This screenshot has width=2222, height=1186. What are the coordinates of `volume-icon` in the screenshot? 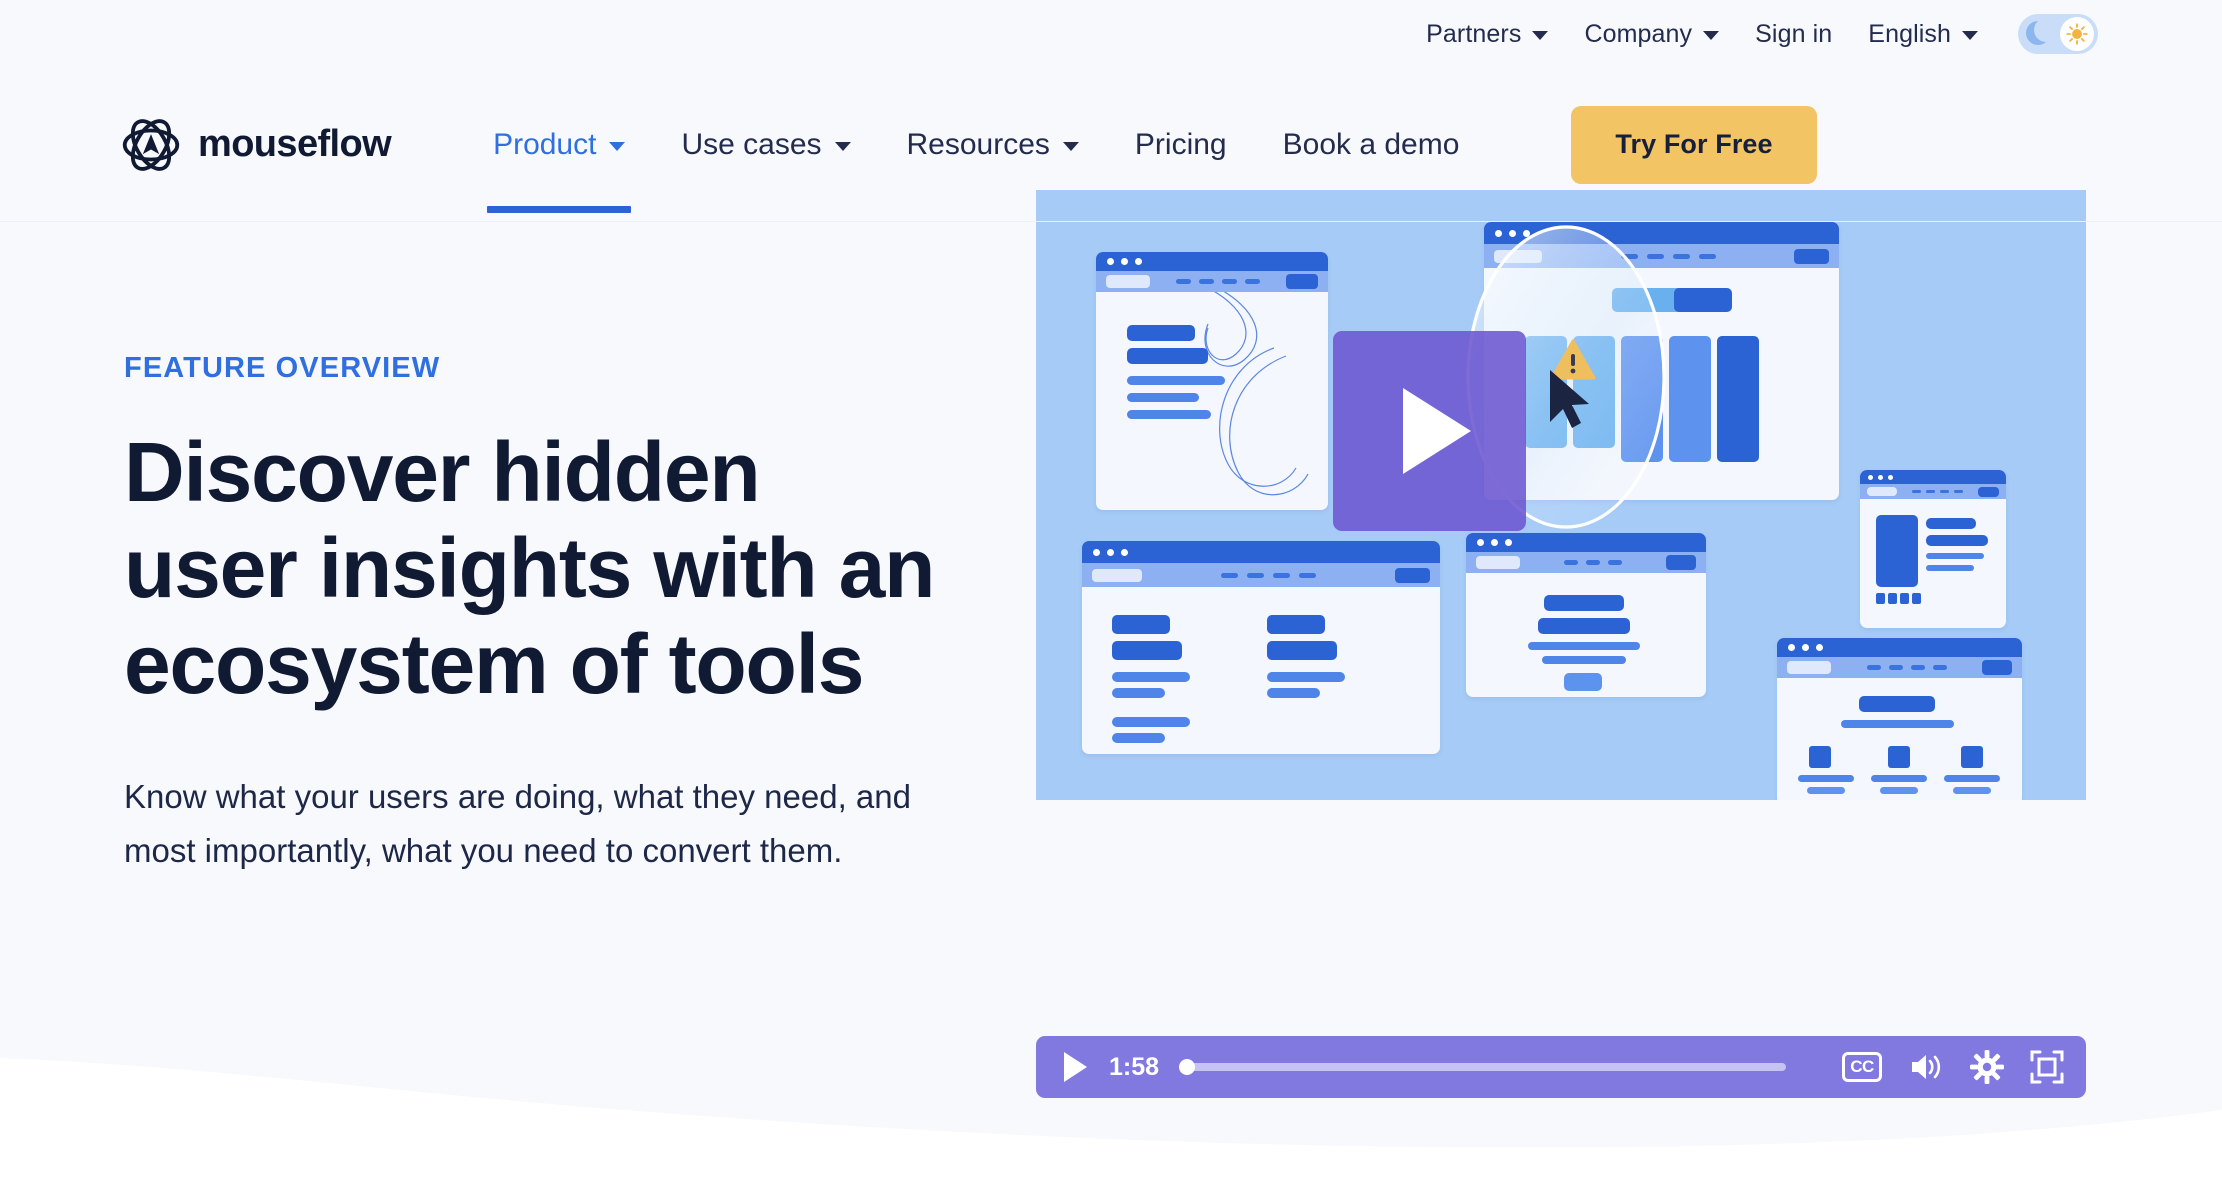 It's located at (1926, 1067).